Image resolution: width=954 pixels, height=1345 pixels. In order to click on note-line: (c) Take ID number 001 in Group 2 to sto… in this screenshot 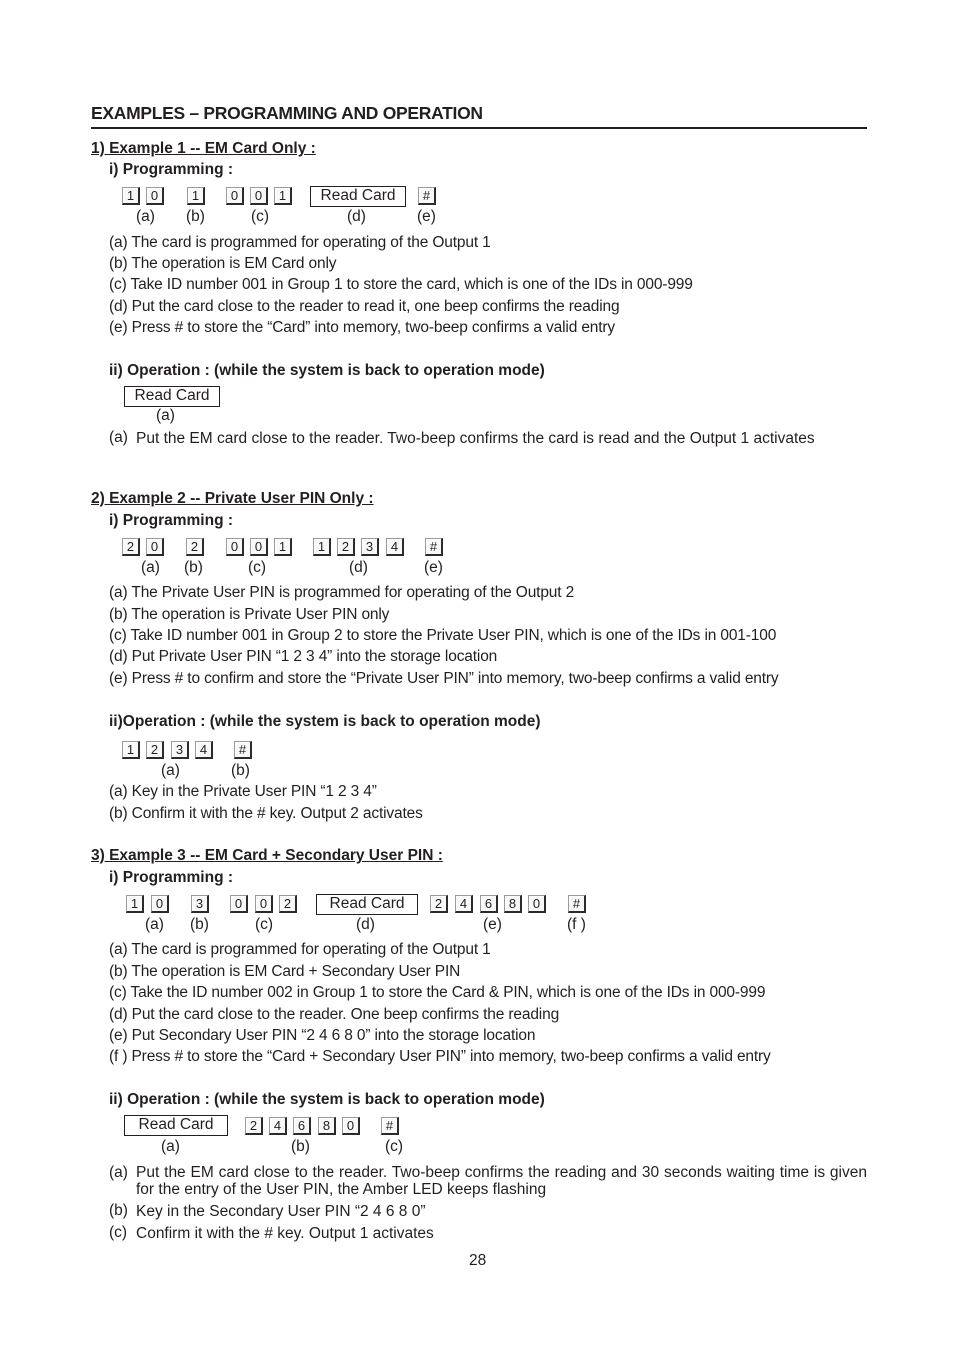, I will do `click(443, 635)`.